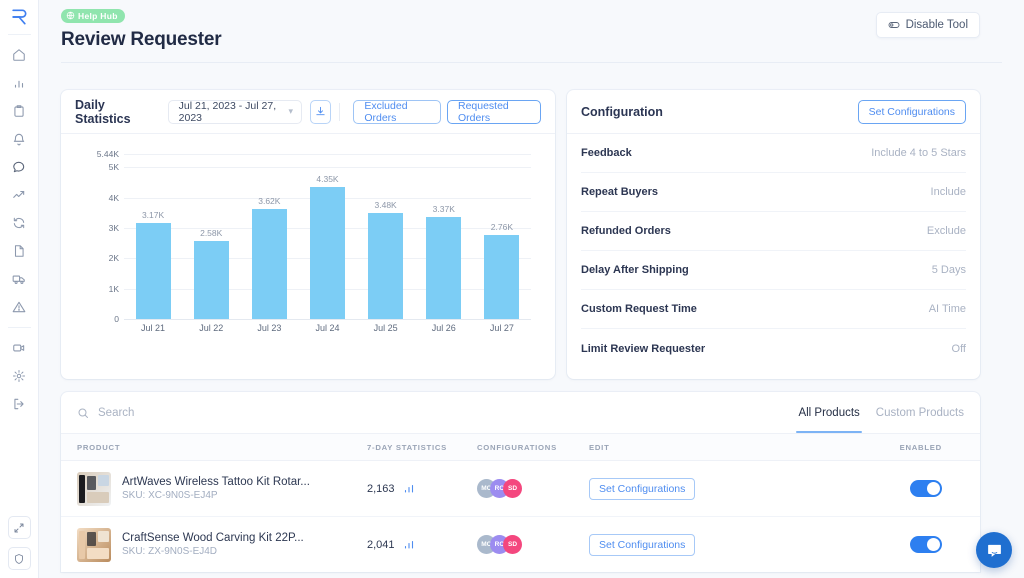  What do you see at coordinates (437, 412) in the screenshot?
I see `search-box` at bounding box center [437, 412].